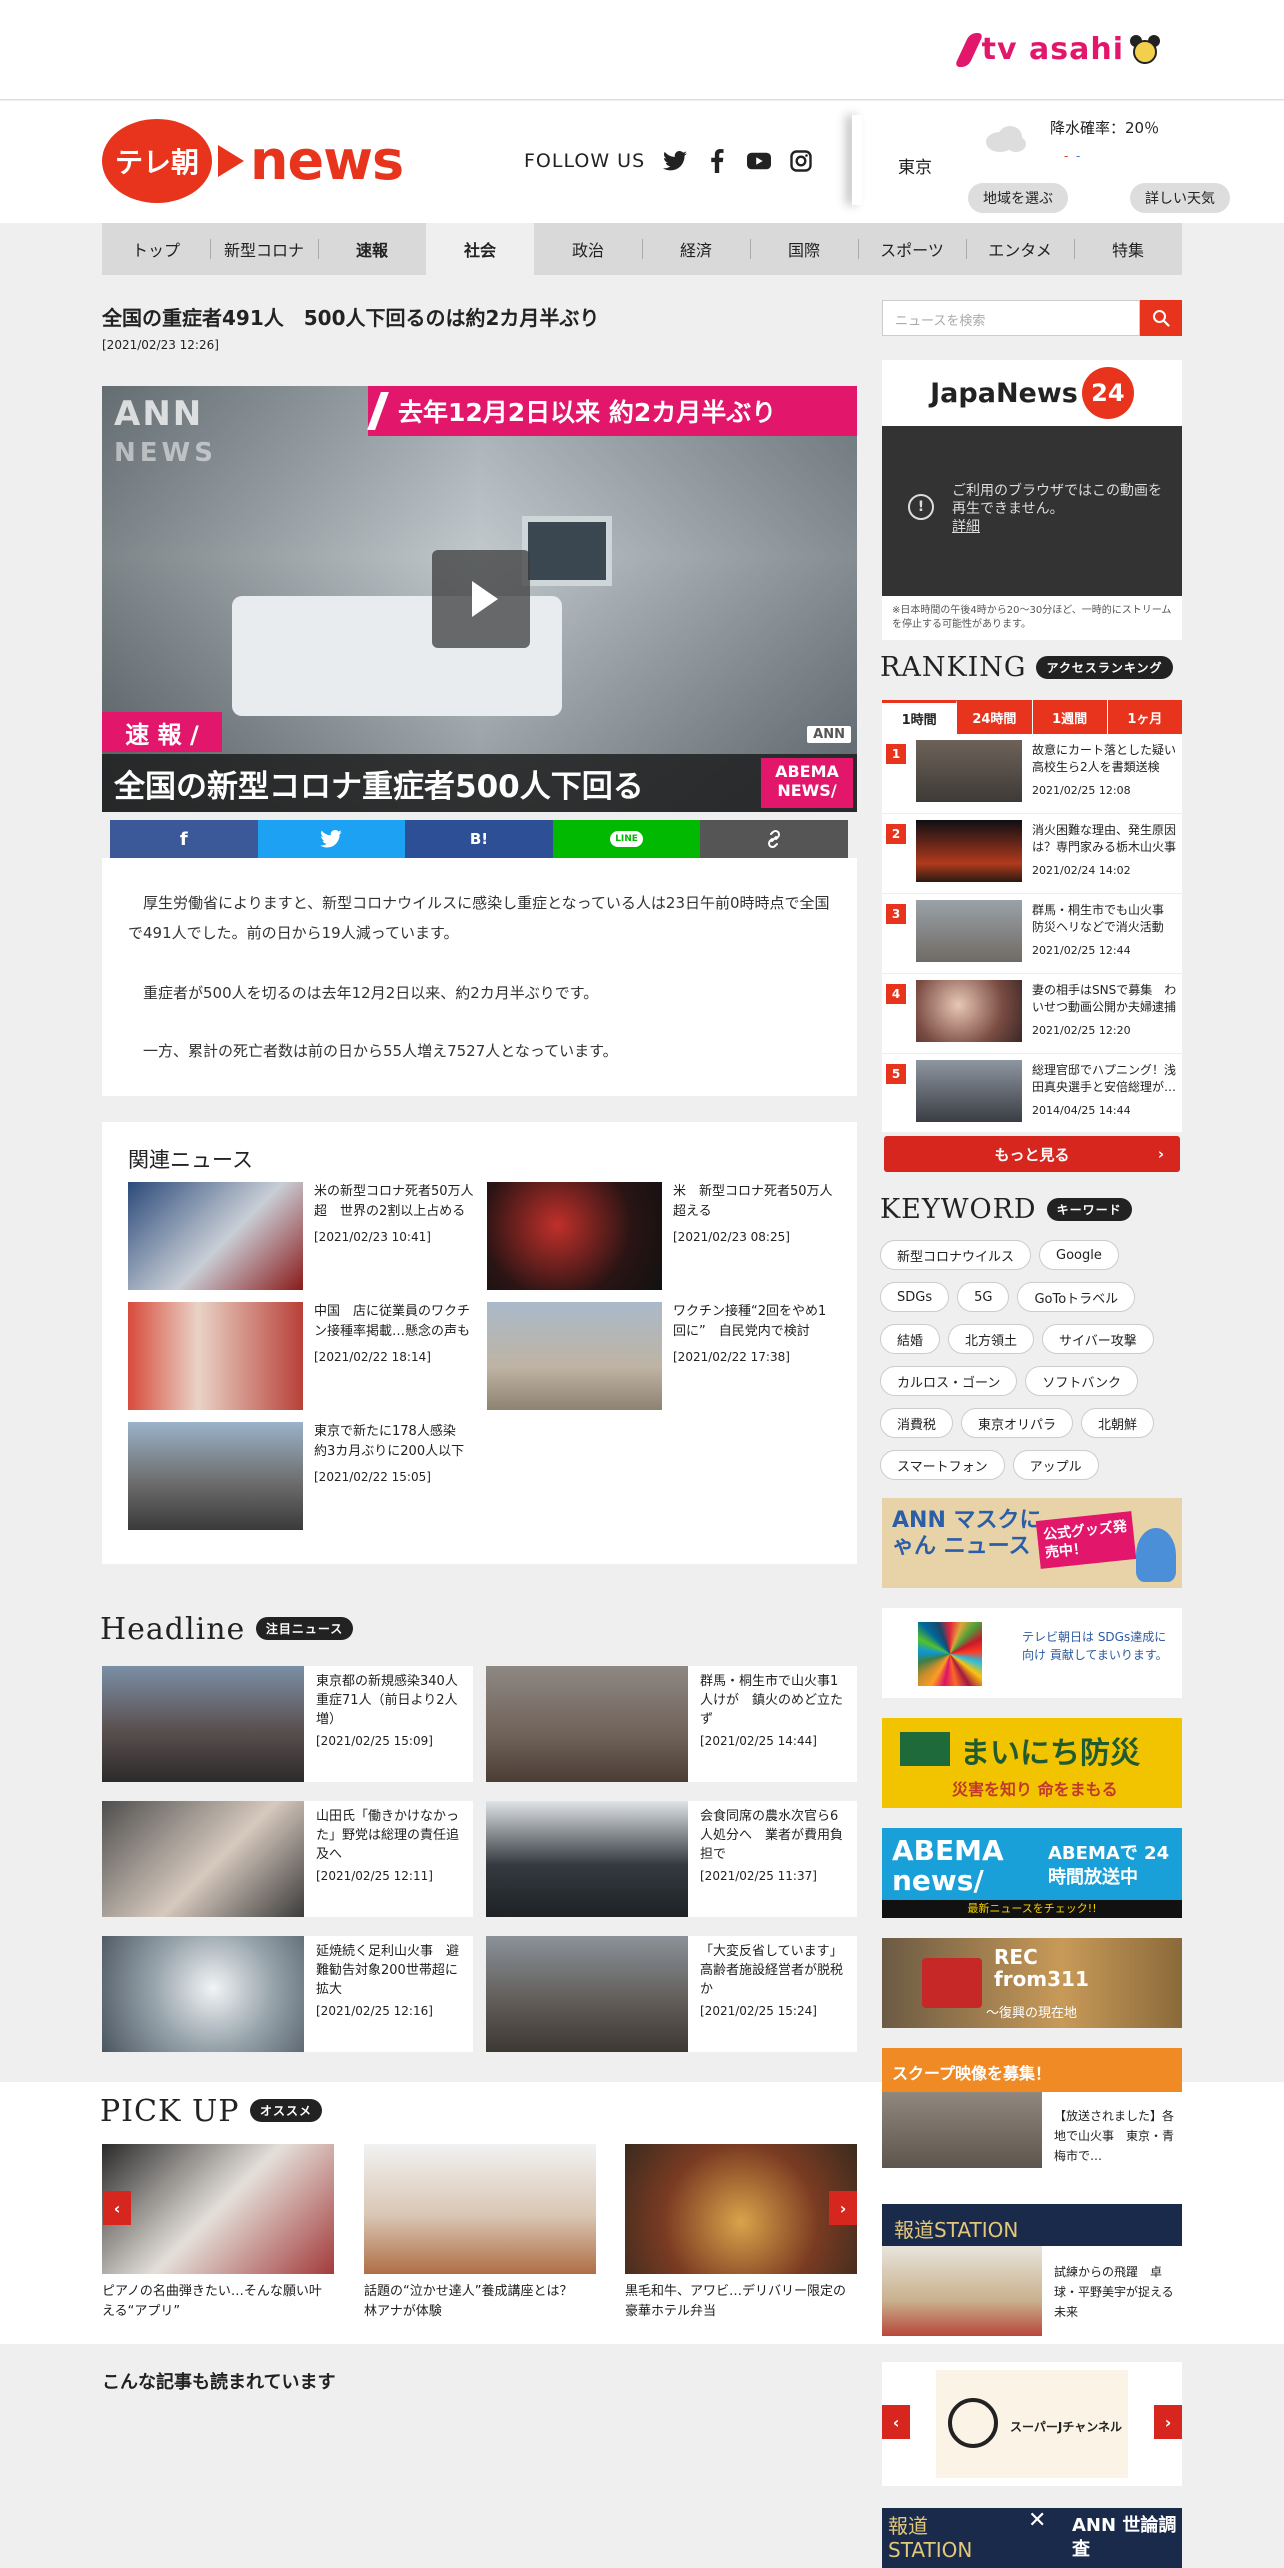 This screenshot has width=1284, height=2568. Describe the element at coordinates (983, 1297) in the screenshot. I see `keyword-tag: 5G` at that location.